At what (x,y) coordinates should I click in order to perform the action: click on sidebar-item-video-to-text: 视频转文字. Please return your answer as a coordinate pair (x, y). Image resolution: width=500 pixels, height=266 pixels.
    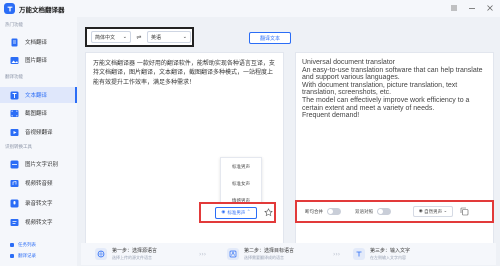
    Looking at the image, I should click on (38, 222).